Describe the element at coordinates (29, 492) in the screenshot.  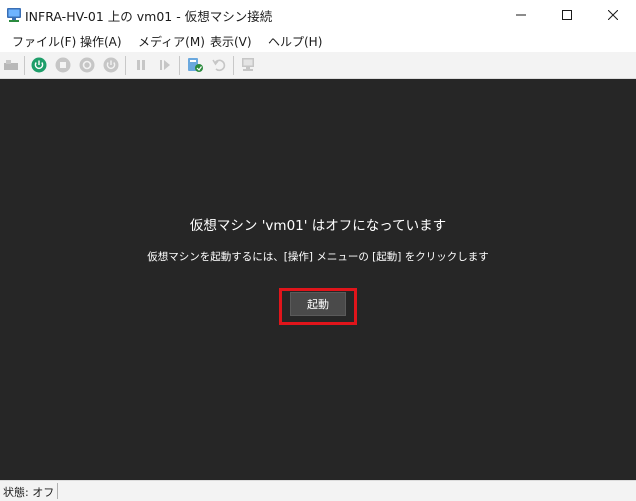
I see `status-text: 状態: オフ` at that location.